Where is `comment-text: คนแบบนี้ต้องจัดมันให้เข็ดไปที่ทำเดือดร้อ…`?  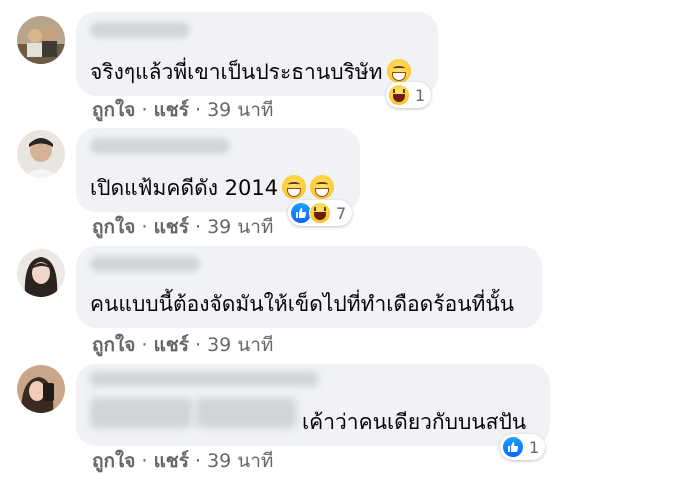 comment-text: คนแบบนี้ต้องจัดมันให้เข็ดไปที่ทำเดือดร้อ… is located at coordinates (302, 304).